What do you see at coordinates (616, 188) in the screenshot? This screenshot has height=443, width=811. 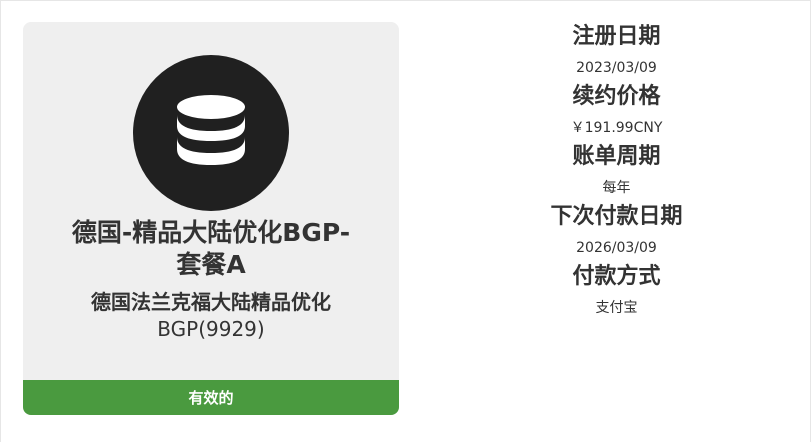 I see `detail-value: 每年` at bounding box center [616, 188].